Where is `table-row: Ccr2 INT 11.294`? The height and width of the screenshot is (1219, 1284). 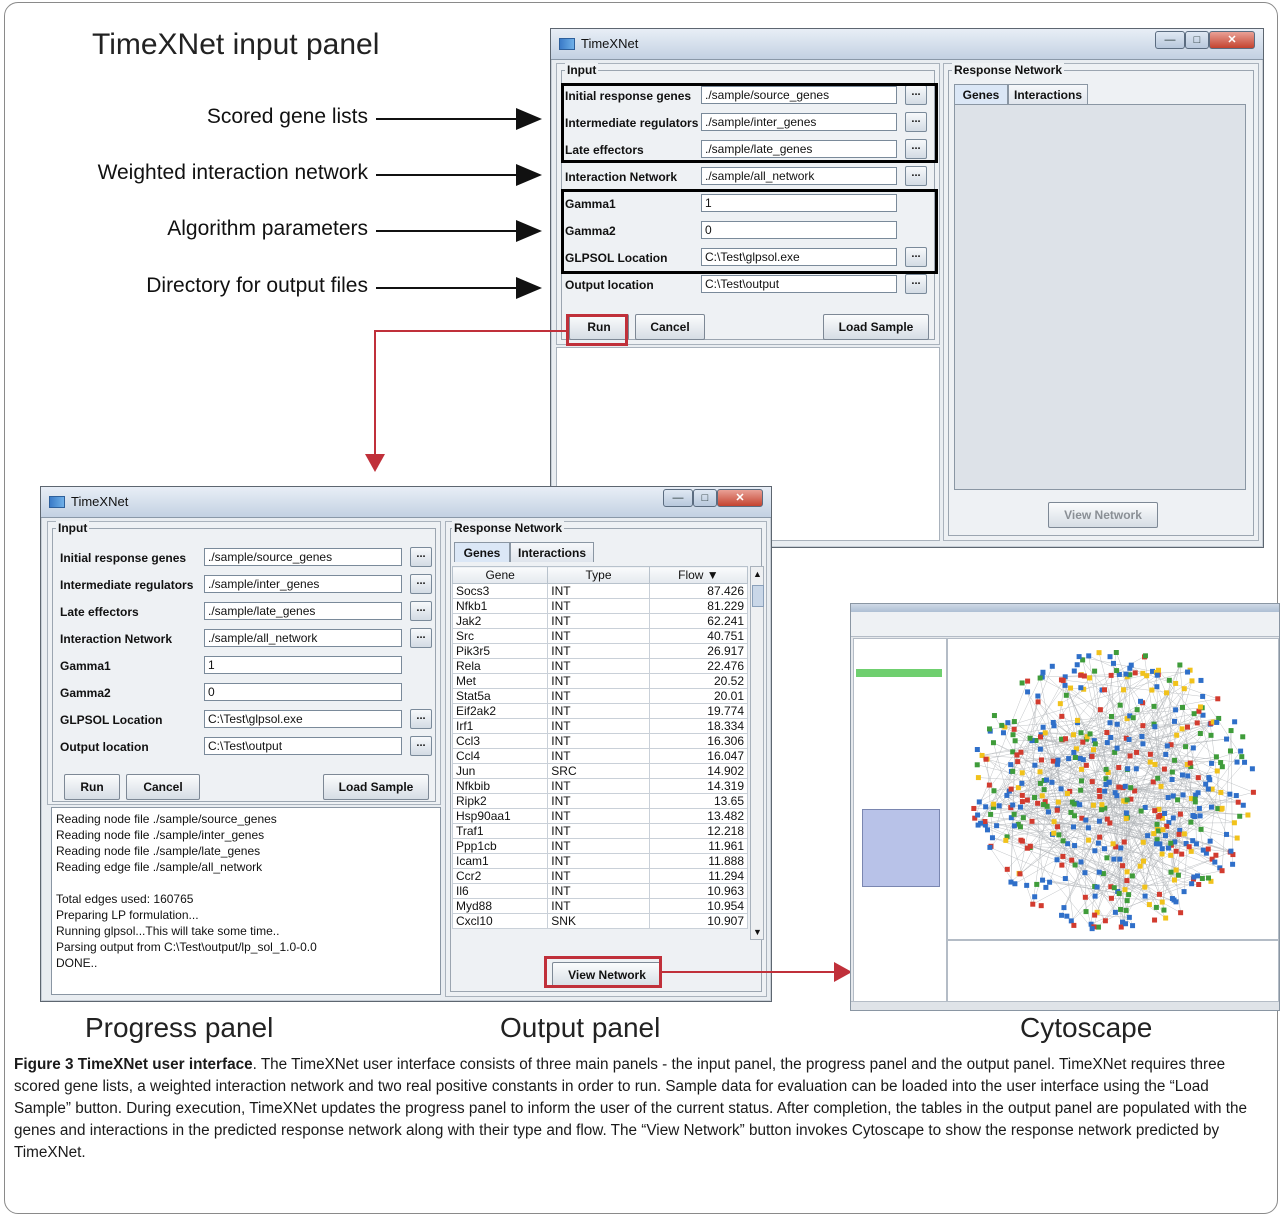 table-row: Ccr2 INT 11.294 is located at coordinates (600, 876).